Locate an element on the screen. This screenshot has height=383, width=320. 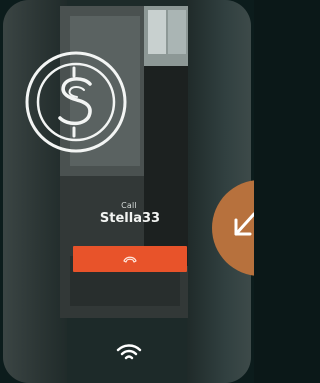
hangup-button is located at coordinates (130, 259).